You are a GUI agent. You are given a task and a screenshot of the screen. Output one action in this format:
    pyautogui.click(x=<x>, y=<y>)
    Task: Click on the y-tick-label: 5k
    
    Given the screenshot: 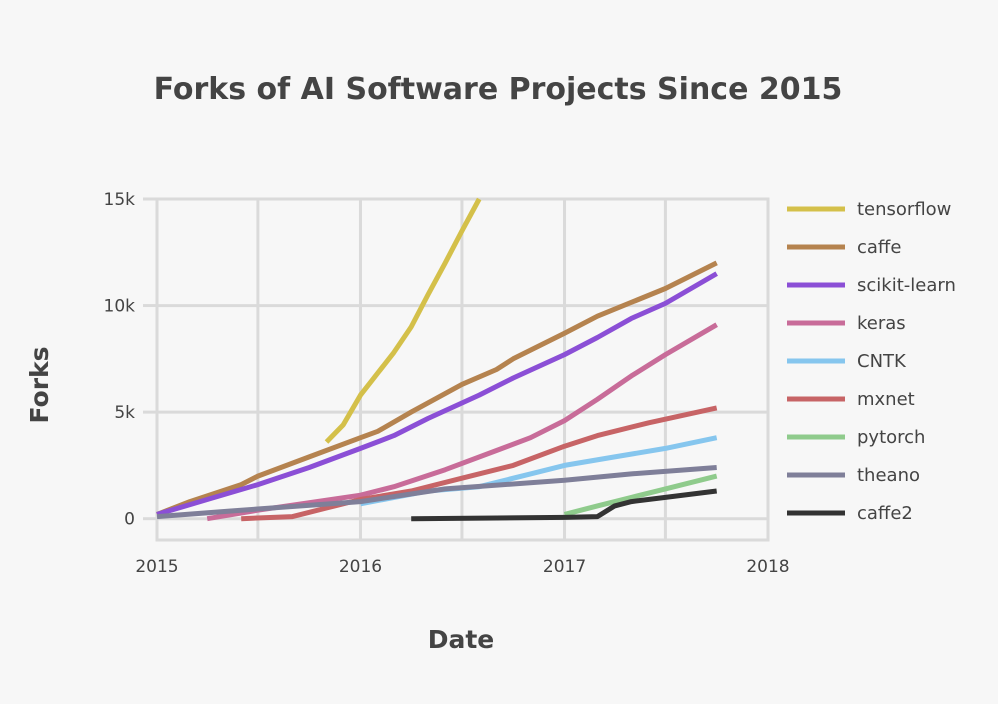 What is the action you would take?
    pyautogui.click(x=124, y=413)
    